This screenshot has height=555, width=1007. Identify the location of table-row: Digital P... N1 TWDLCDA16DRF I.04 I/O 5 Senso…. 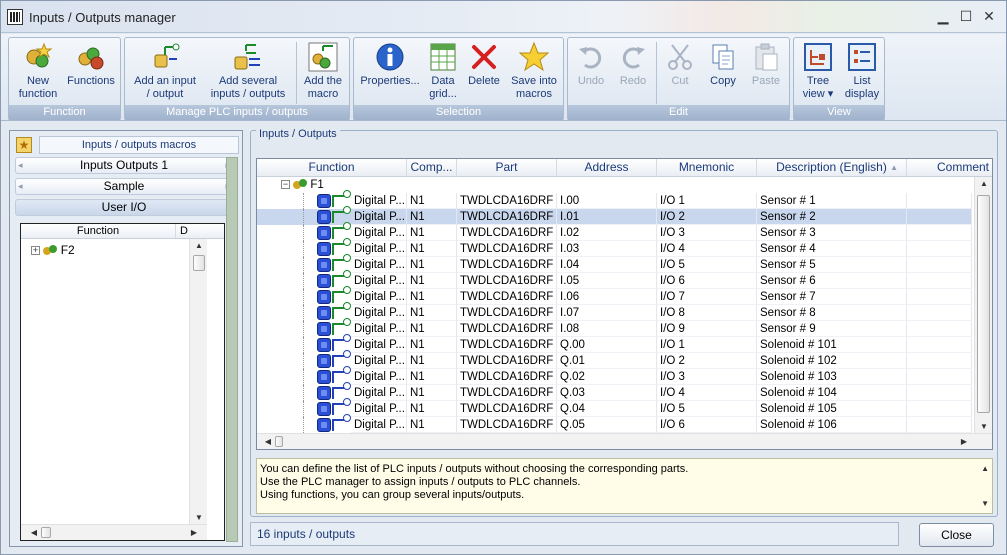
(614, 263).